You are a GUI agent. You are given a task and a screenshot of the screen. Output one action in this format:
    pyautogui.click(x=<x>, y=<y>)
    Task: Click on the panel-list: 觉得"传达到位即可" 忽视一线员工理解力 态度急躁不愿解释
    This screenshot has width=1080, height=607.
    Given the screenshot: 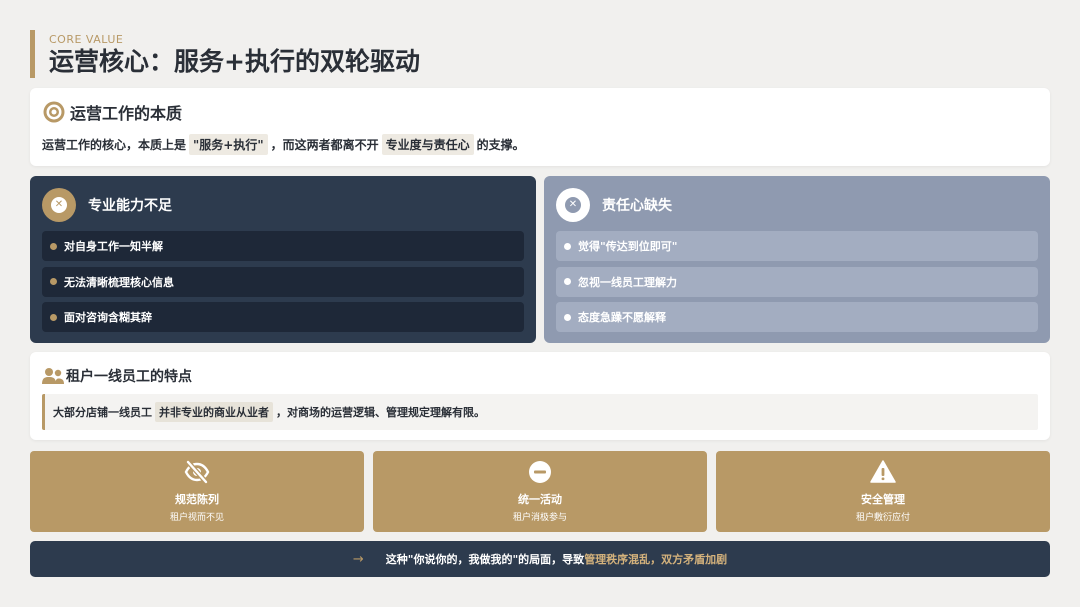 What is the action you would take?
    pyautogui.click(x=797, y=284)
    